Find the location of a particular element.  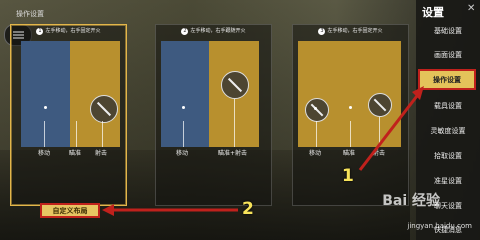

watermark-url: jingyan.baidu.com is located at coordinates (439, 226).